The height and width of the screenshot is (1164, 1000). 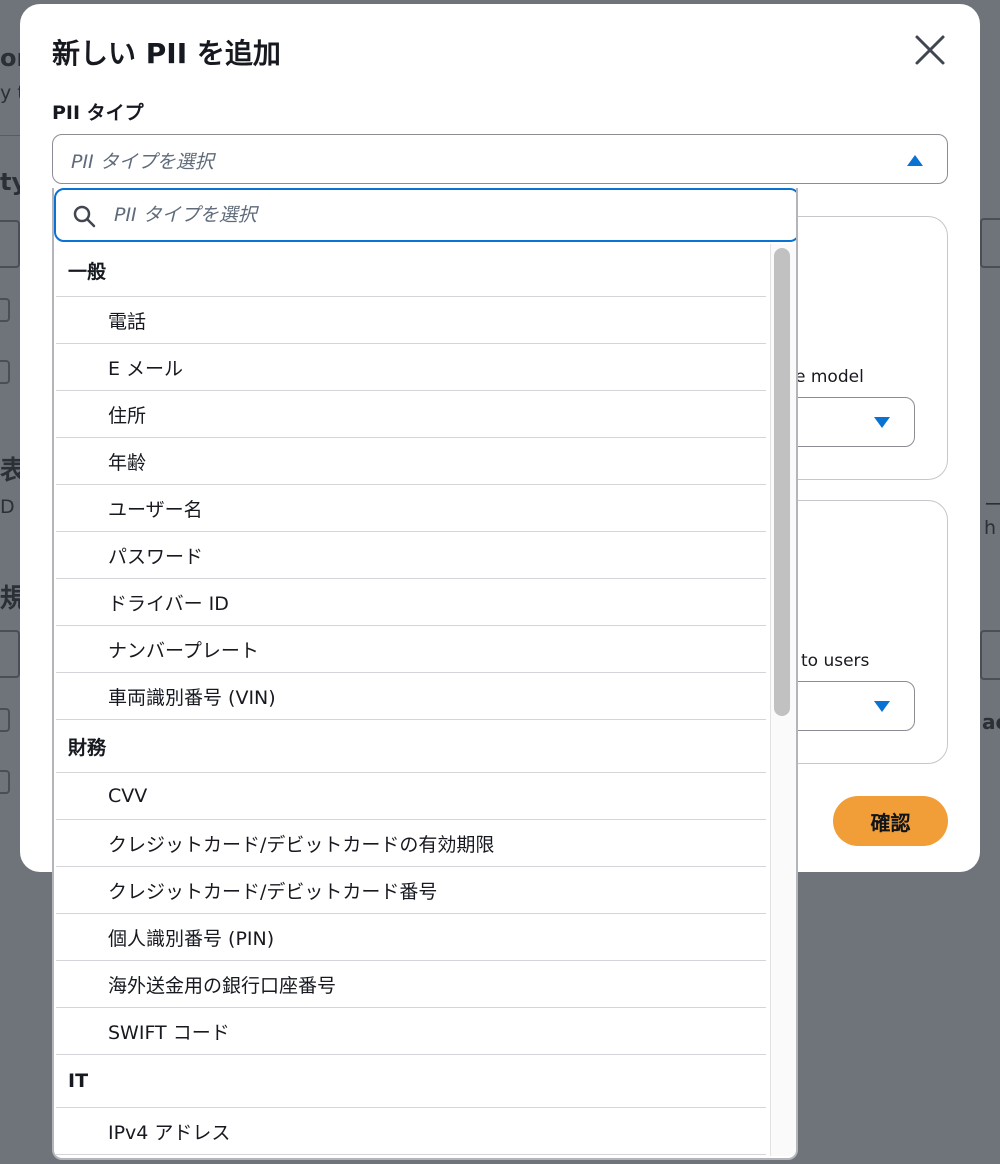 What do you see at coordinates (411, 602) in the screenshot?
I see `option-item: ドライバー ID` at bounding box center [411, 602].